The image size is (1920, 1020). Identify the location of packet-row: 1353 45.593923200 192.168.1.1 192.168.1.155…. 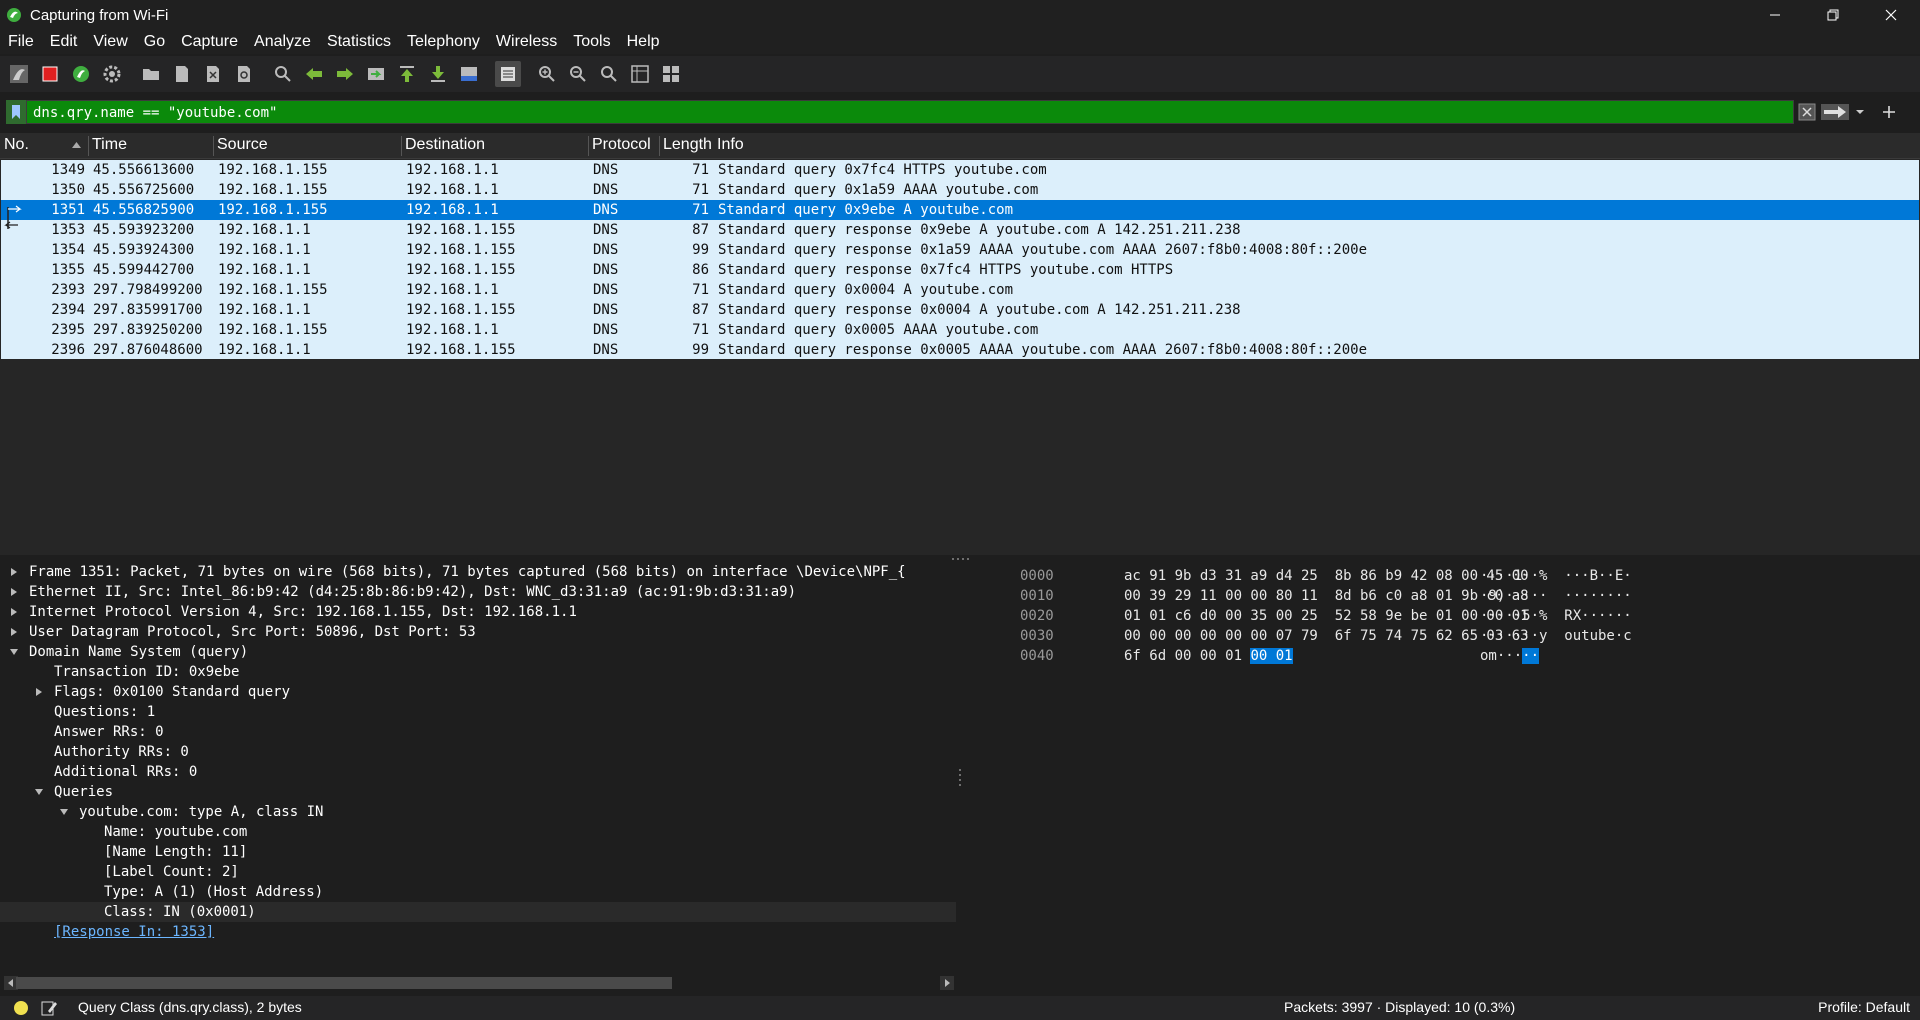
(960, 230).